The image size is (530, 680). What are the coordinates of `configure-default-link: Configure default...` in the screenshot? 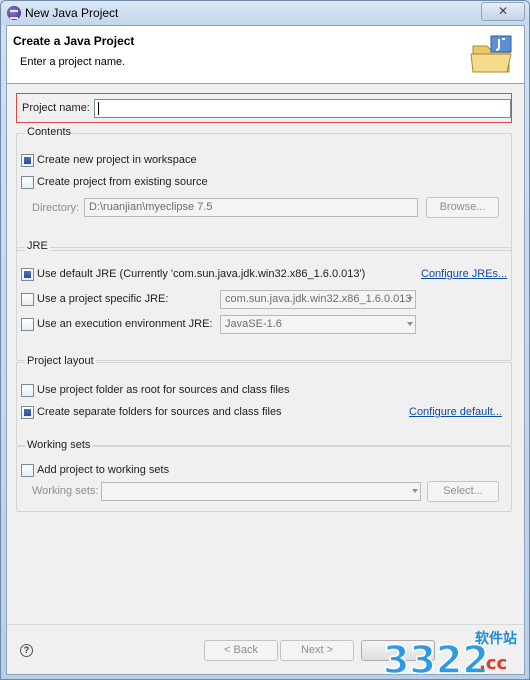 It's located at (455, 412).